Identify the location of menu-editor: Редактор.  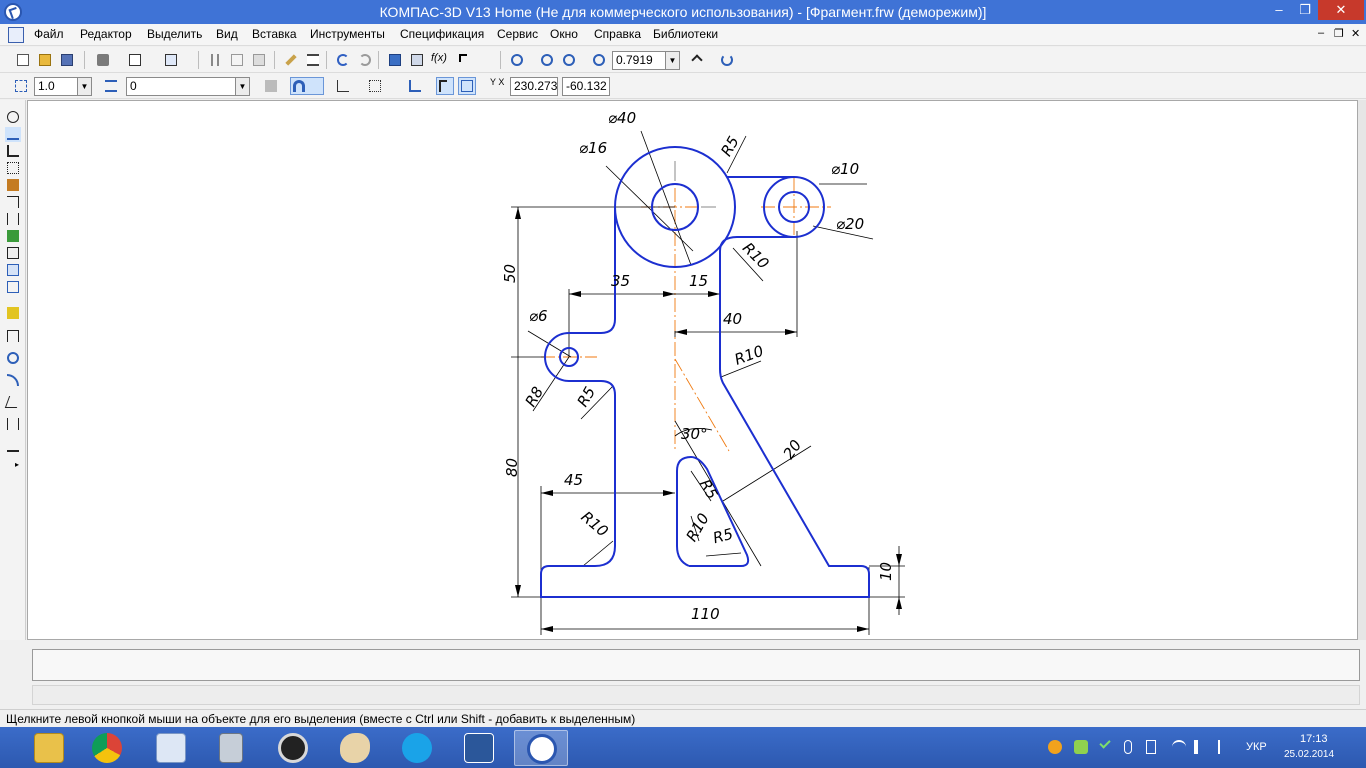
(106, 34).